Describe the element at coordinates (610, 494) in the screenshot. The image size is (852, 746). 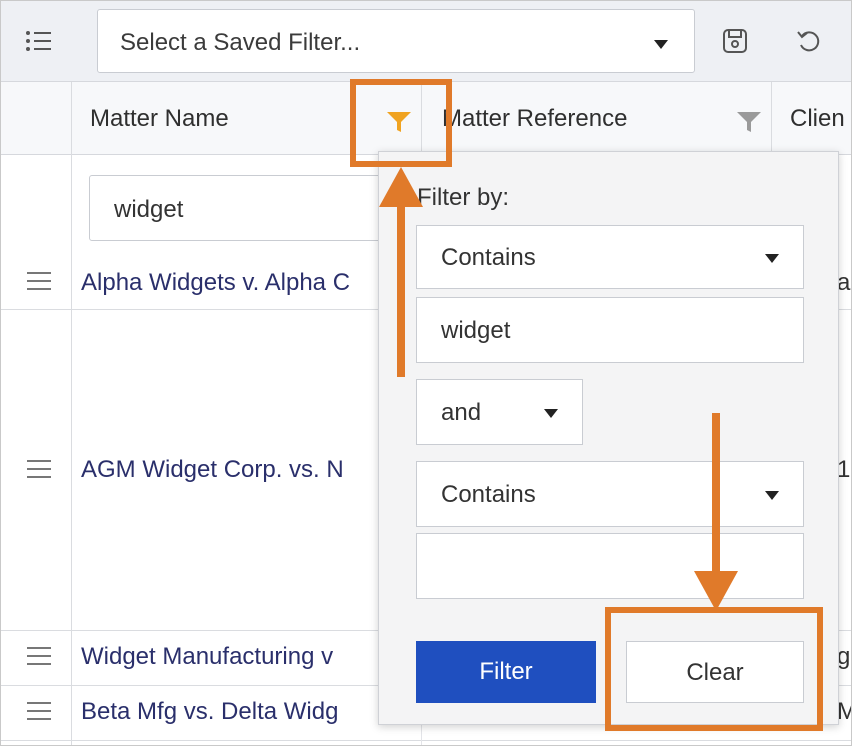
I see `condition-2-select: Contains` at that location.